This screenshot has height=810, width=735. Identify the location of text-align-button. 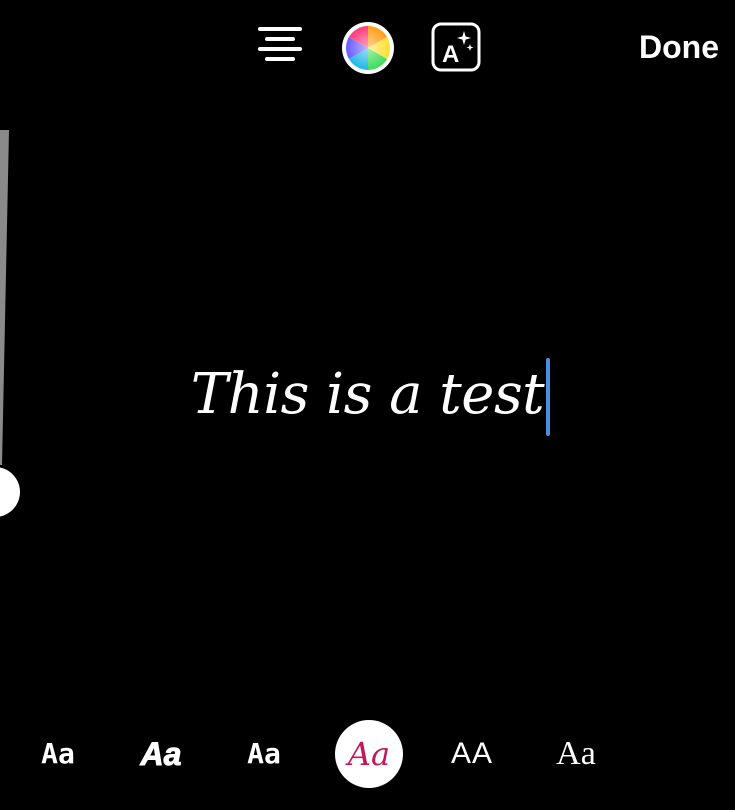
(280, 46).